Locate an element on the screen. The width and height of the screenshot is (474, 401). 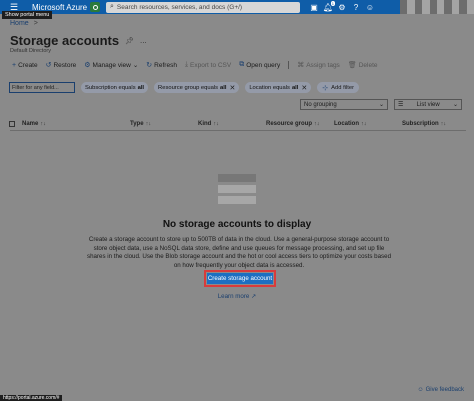
column-resource-group: Resource group ↑↓ is located at coordinates (293, 124).